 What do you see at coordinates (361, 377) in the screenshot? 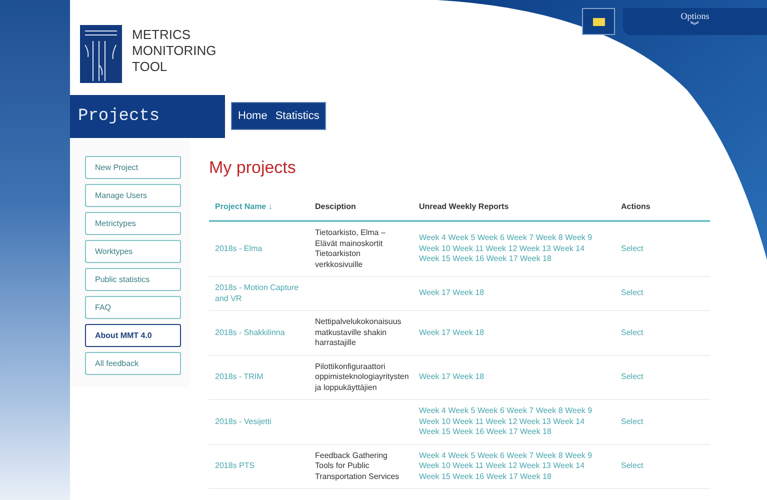
I see `table-cell: Pilottikonfiguraattori oppimisteknologiayritysten ja loppukäyttäjien` at bounding box center [361, 377].